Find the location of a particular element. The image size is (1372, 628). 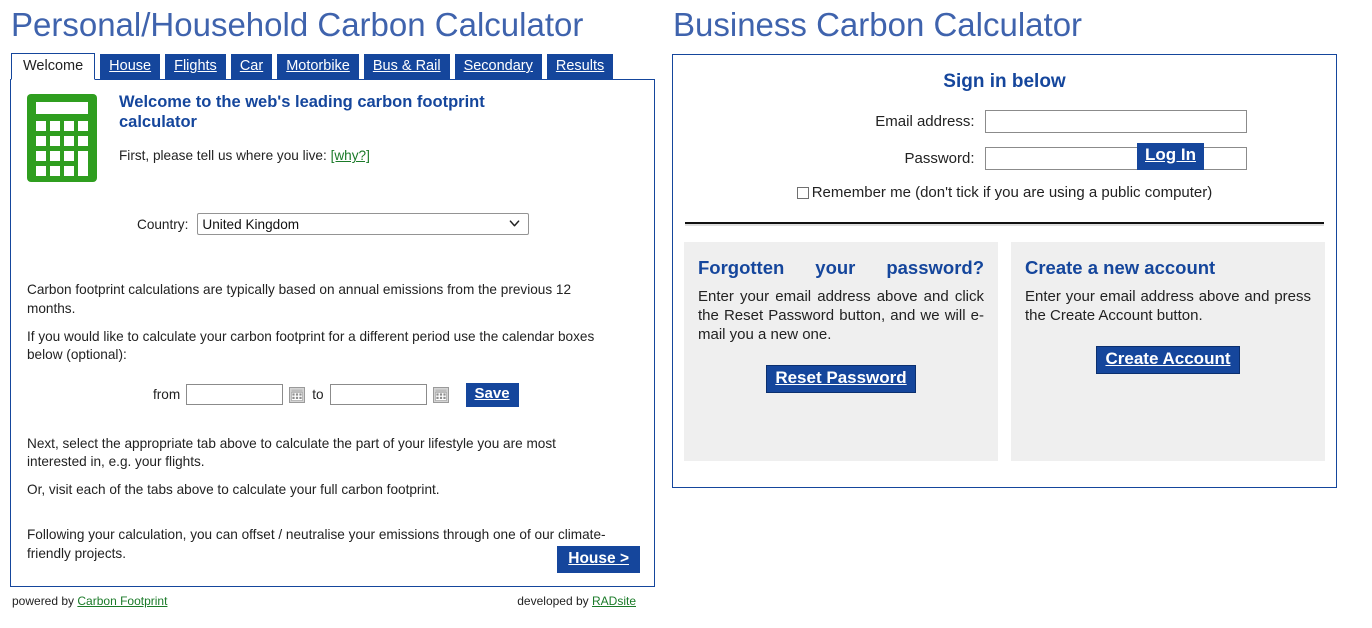

email-field is located at coordinates (1115, 121).